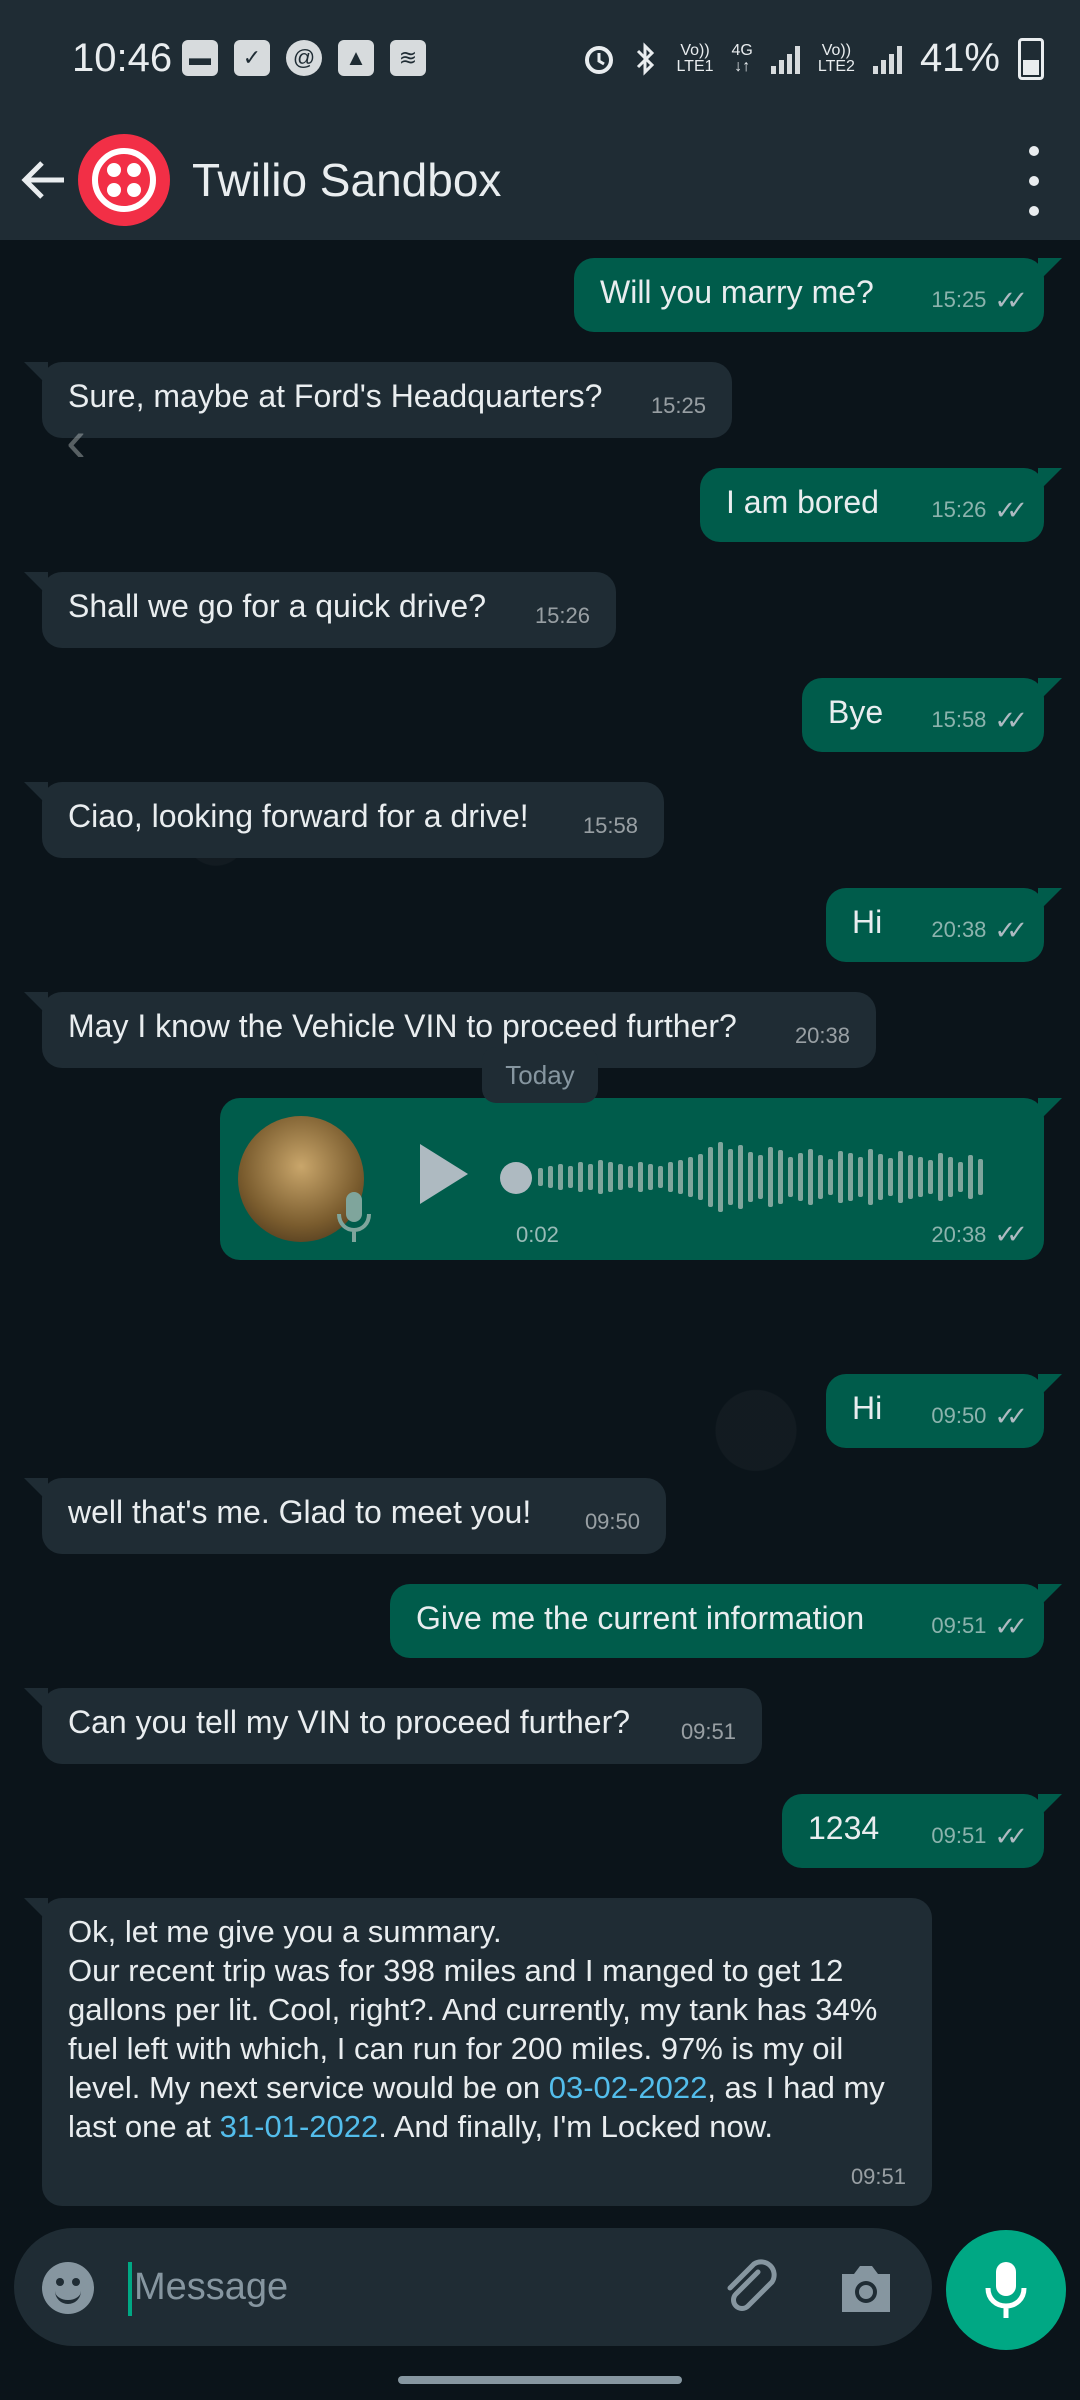 This screenshot has width=1080, height=2400. Describe the element at coordinates (979, 510) in the screenshot. I see `message-time: 15:26 ✓✓` at that location.